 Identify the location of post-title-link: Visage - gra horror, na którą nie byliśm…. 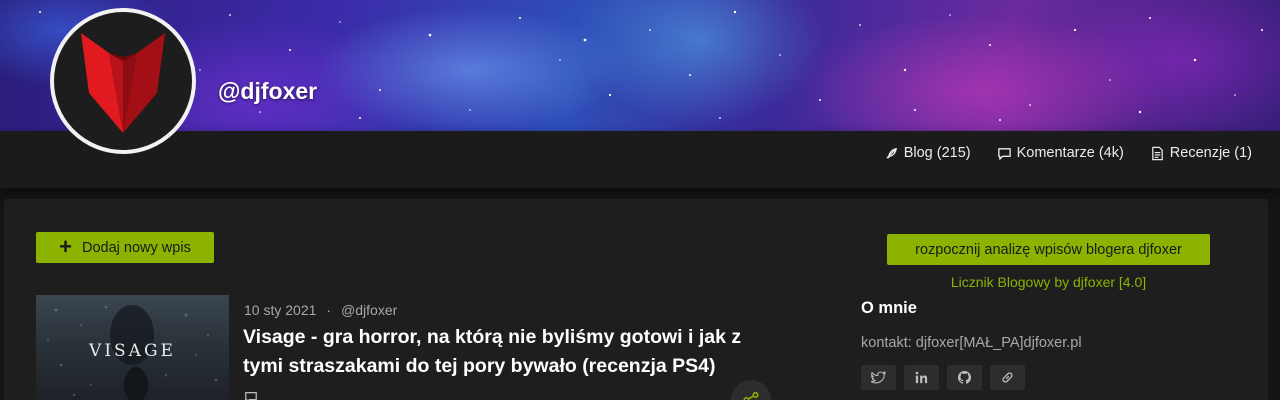
(513, 352).